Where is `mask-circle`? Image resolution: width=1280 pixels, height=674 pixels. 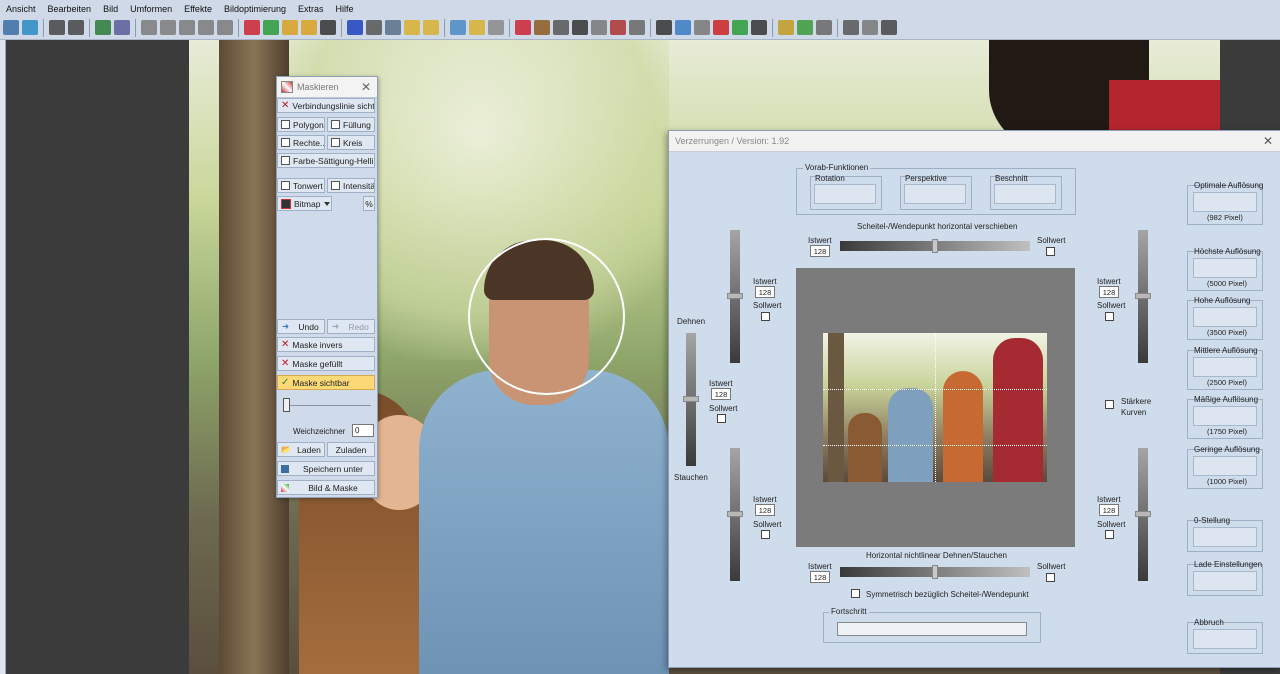 mask-circle is located at coordinates (546, 316).